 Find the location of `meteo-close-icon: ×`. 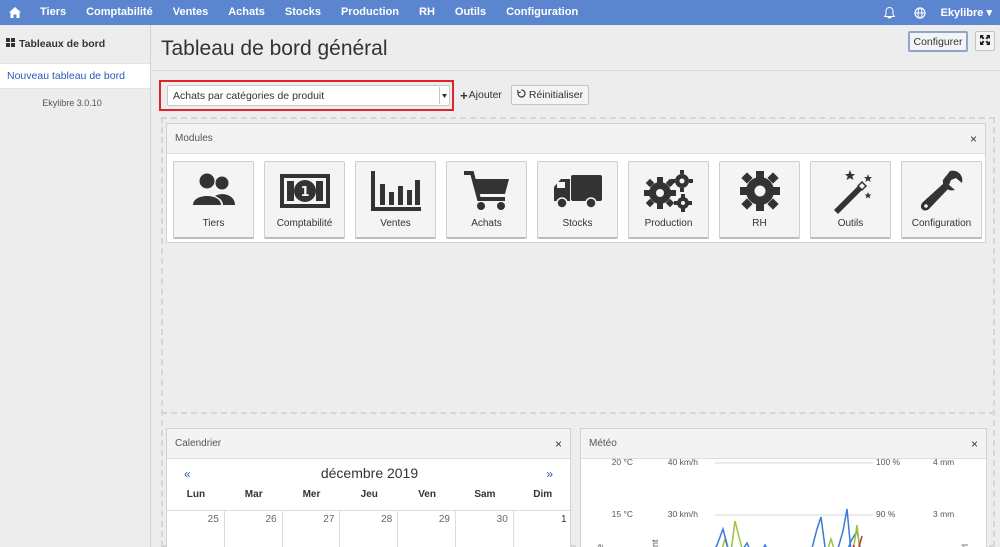

meteo-close-icon: × is located at coordinates (974, 444).